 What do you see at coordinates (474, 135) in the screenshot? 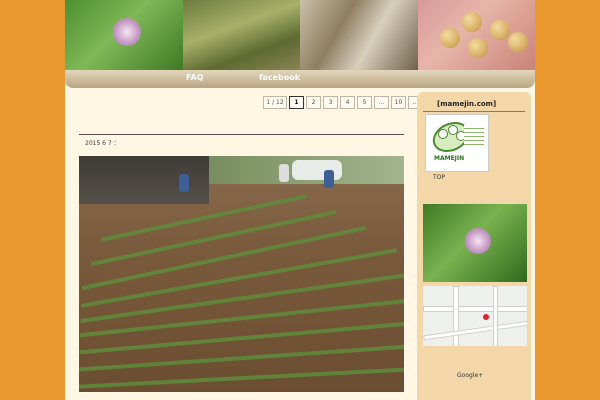
I see `logo-text-lines` at bounding box center [474, 135].